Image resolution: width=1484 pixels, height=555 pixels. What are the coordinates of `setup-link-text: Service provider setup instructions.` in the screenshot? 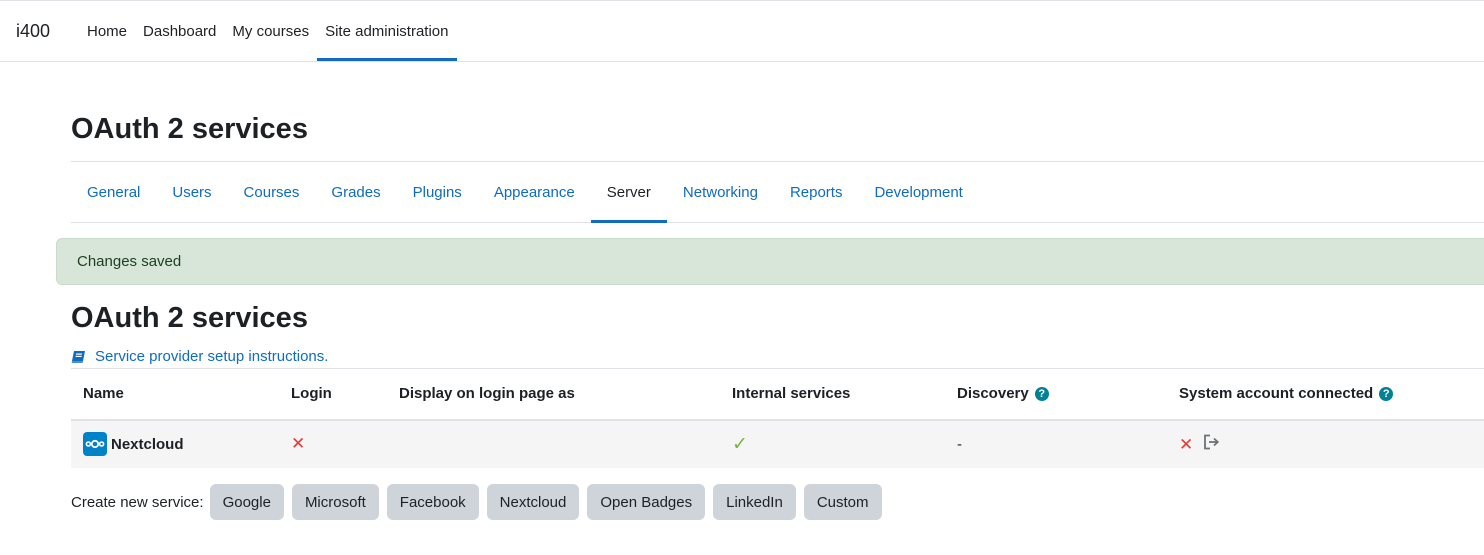 It's located at (212, 356).